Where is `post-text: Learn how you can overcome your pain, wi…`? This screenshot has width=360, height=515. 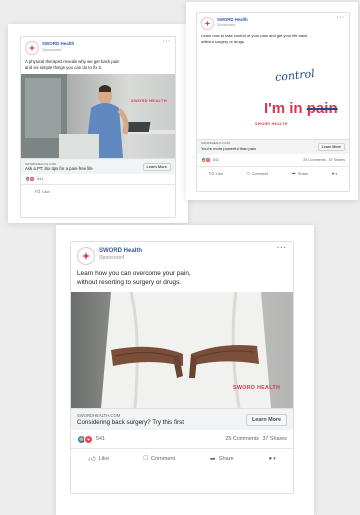 post-text: Learn how you can overcome your pain, wi… is located at coordinates (182, 279).